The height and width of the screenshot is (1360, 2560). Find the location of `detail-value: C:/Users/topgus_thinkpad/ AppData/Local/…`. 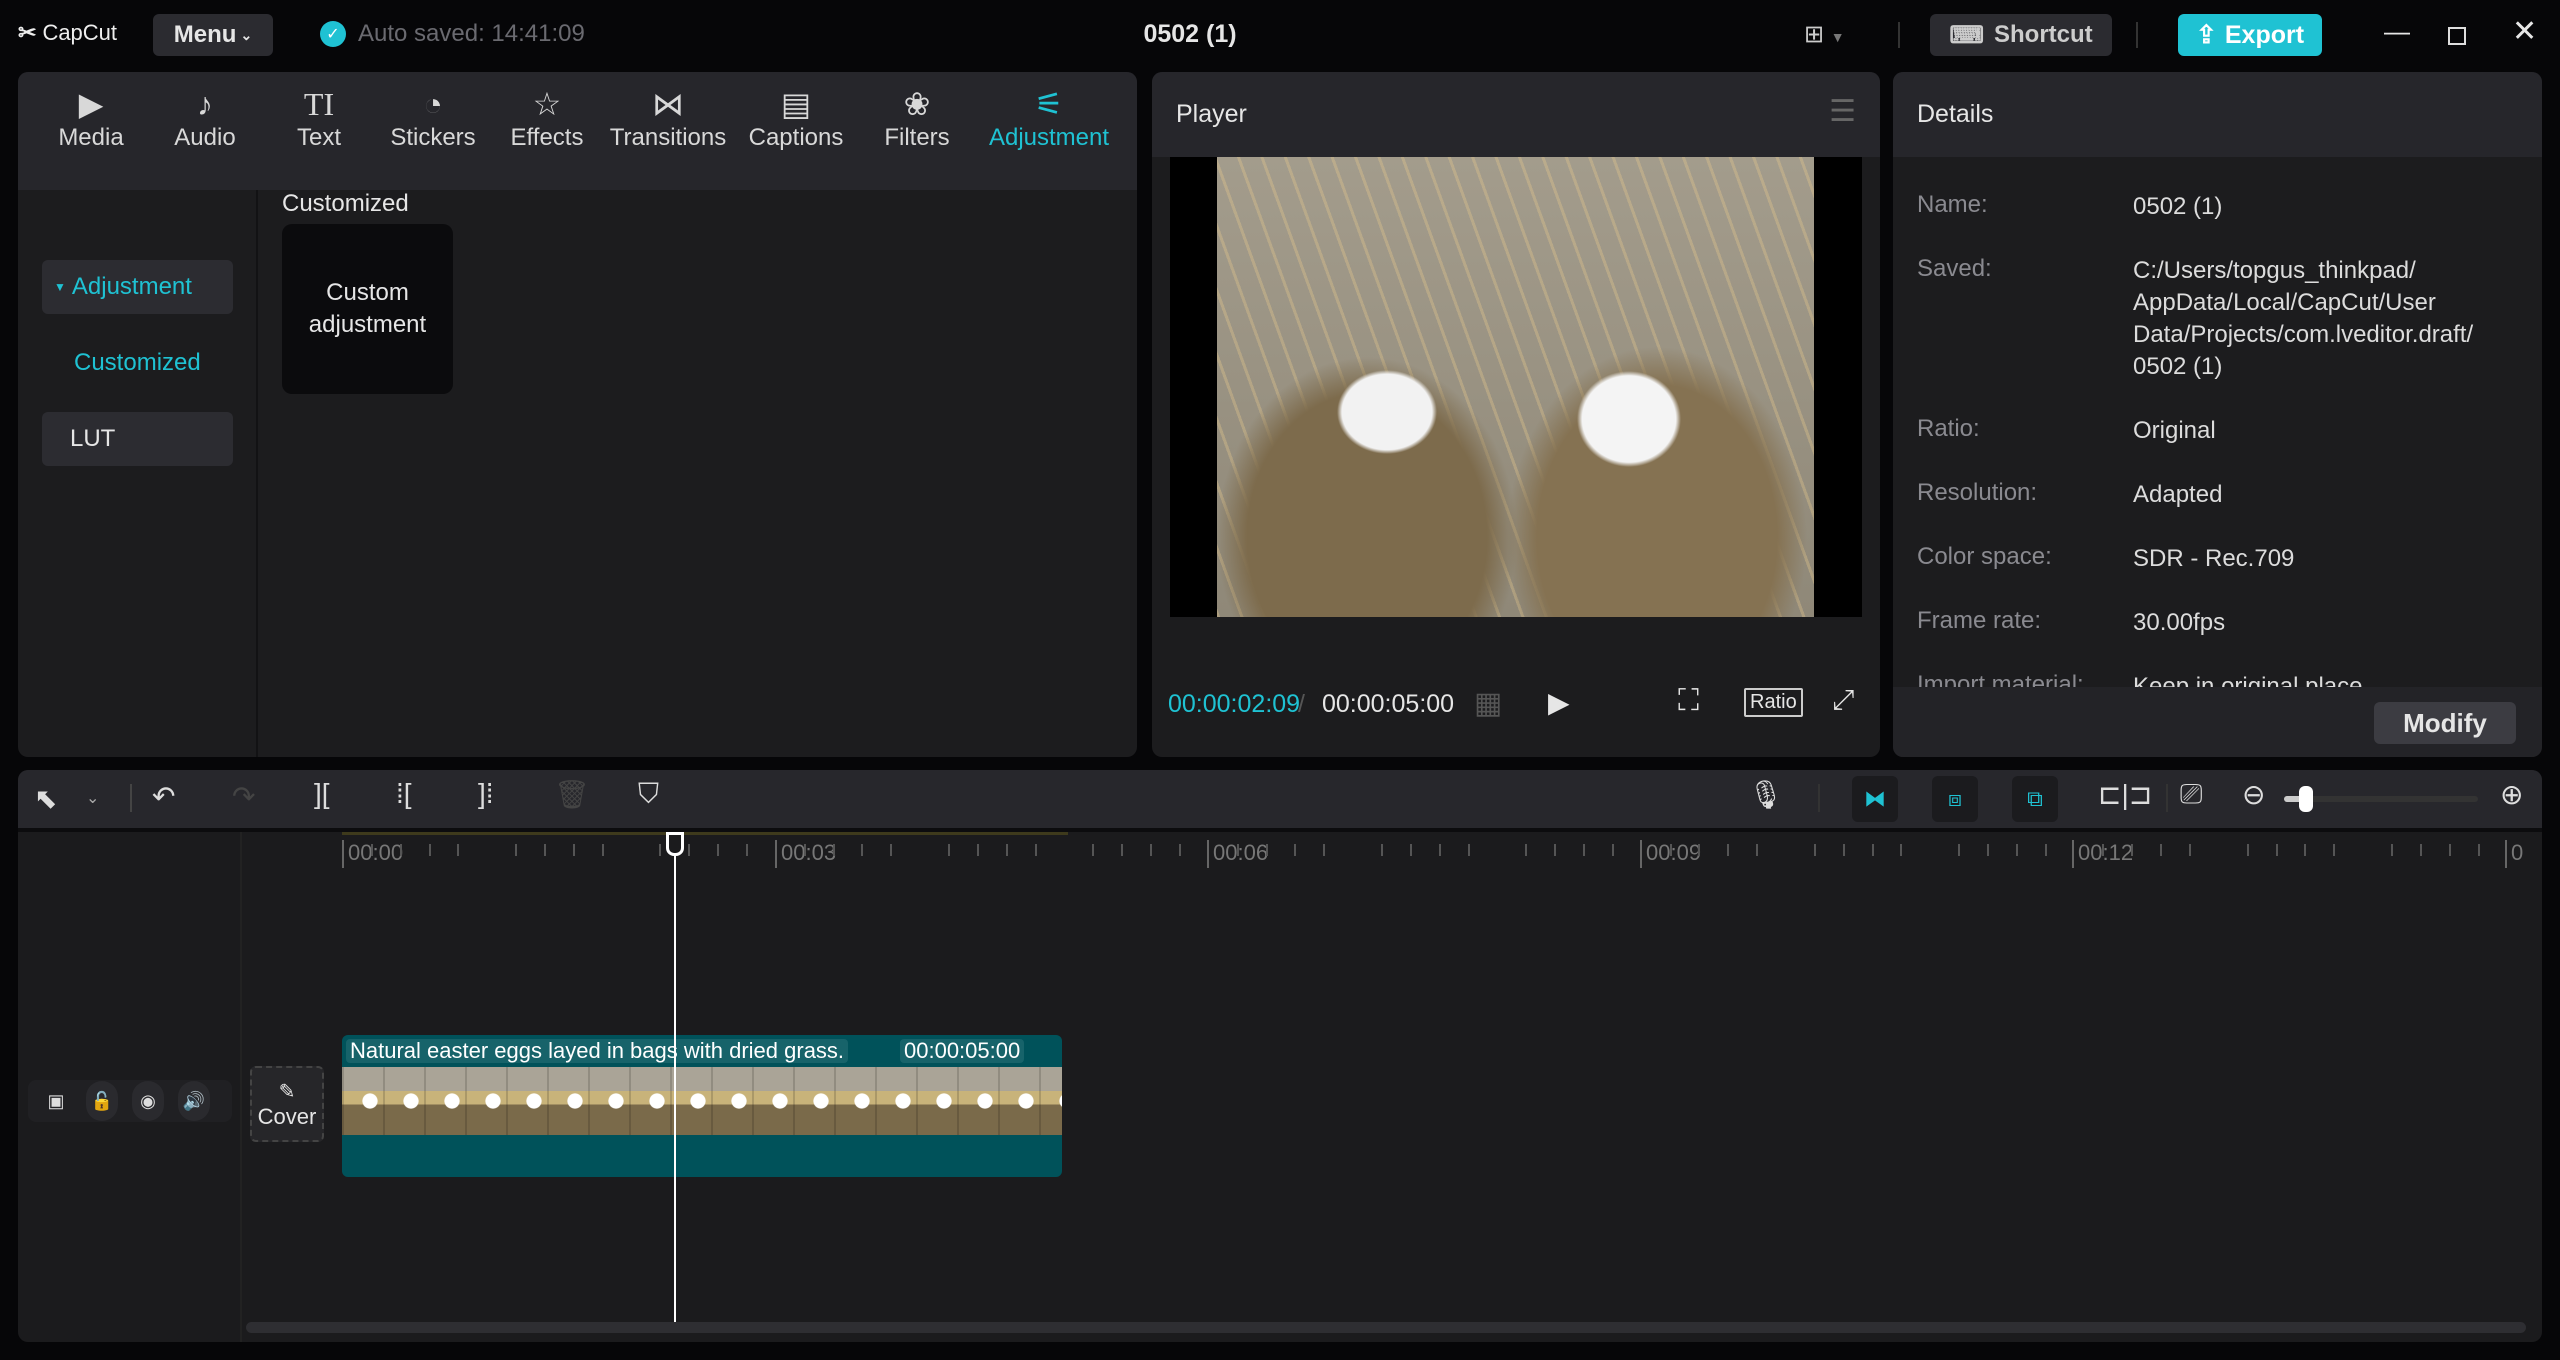

detail-value: C:/Users/topgus_thinkpad/ AppData/Local/… is located at coordinates (2303, 318).